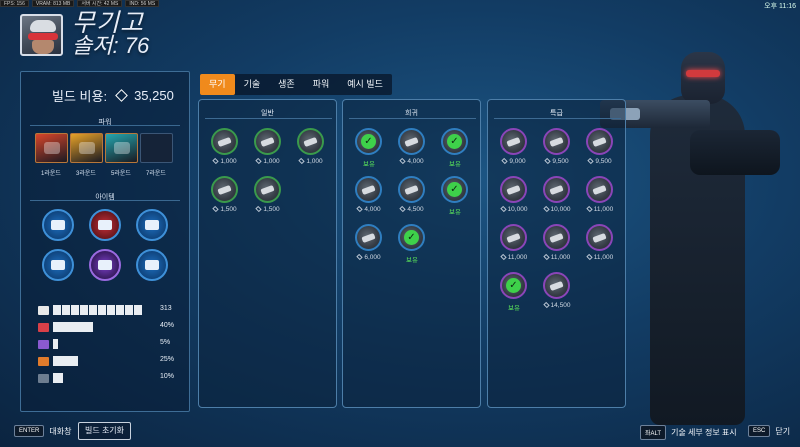 This screenshot has height=447, width=800. What do you see at coordinates (780, 6) in the screenshot?
I see `clock: 오후 11:16` at bounding box center [780, 6].